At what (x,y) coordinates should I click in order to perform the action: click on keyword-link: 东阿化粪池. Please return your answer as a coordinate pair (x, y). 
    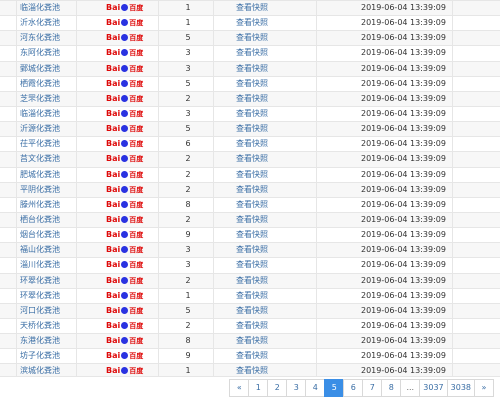
    Looking at the image, I should click on (55, 53).